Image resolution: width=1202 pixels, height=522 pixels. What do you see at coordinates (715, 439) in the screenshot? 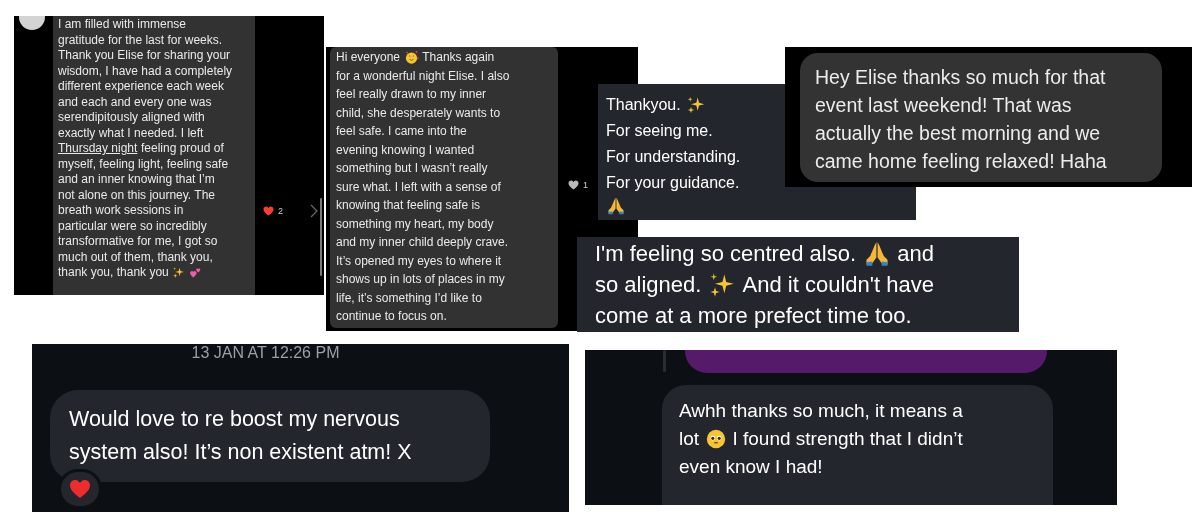
I see `pleading-face-icon` at bounding box center [715, 439].